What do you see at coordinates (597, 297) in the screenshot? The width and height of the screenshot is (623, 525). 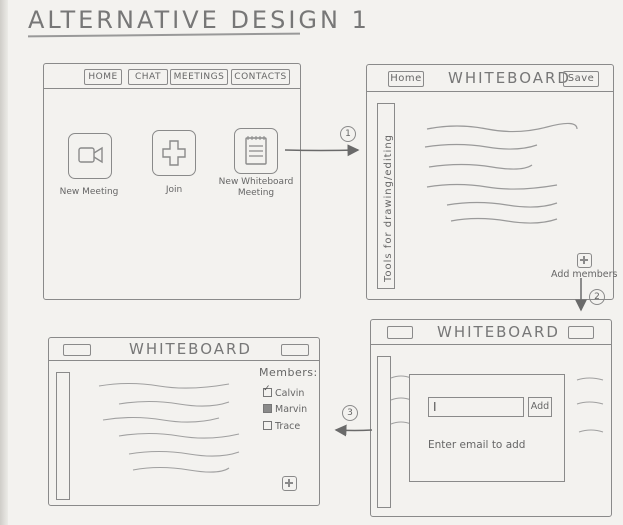 I see `step-marker-2: 2` at bounding box center [597, 297].